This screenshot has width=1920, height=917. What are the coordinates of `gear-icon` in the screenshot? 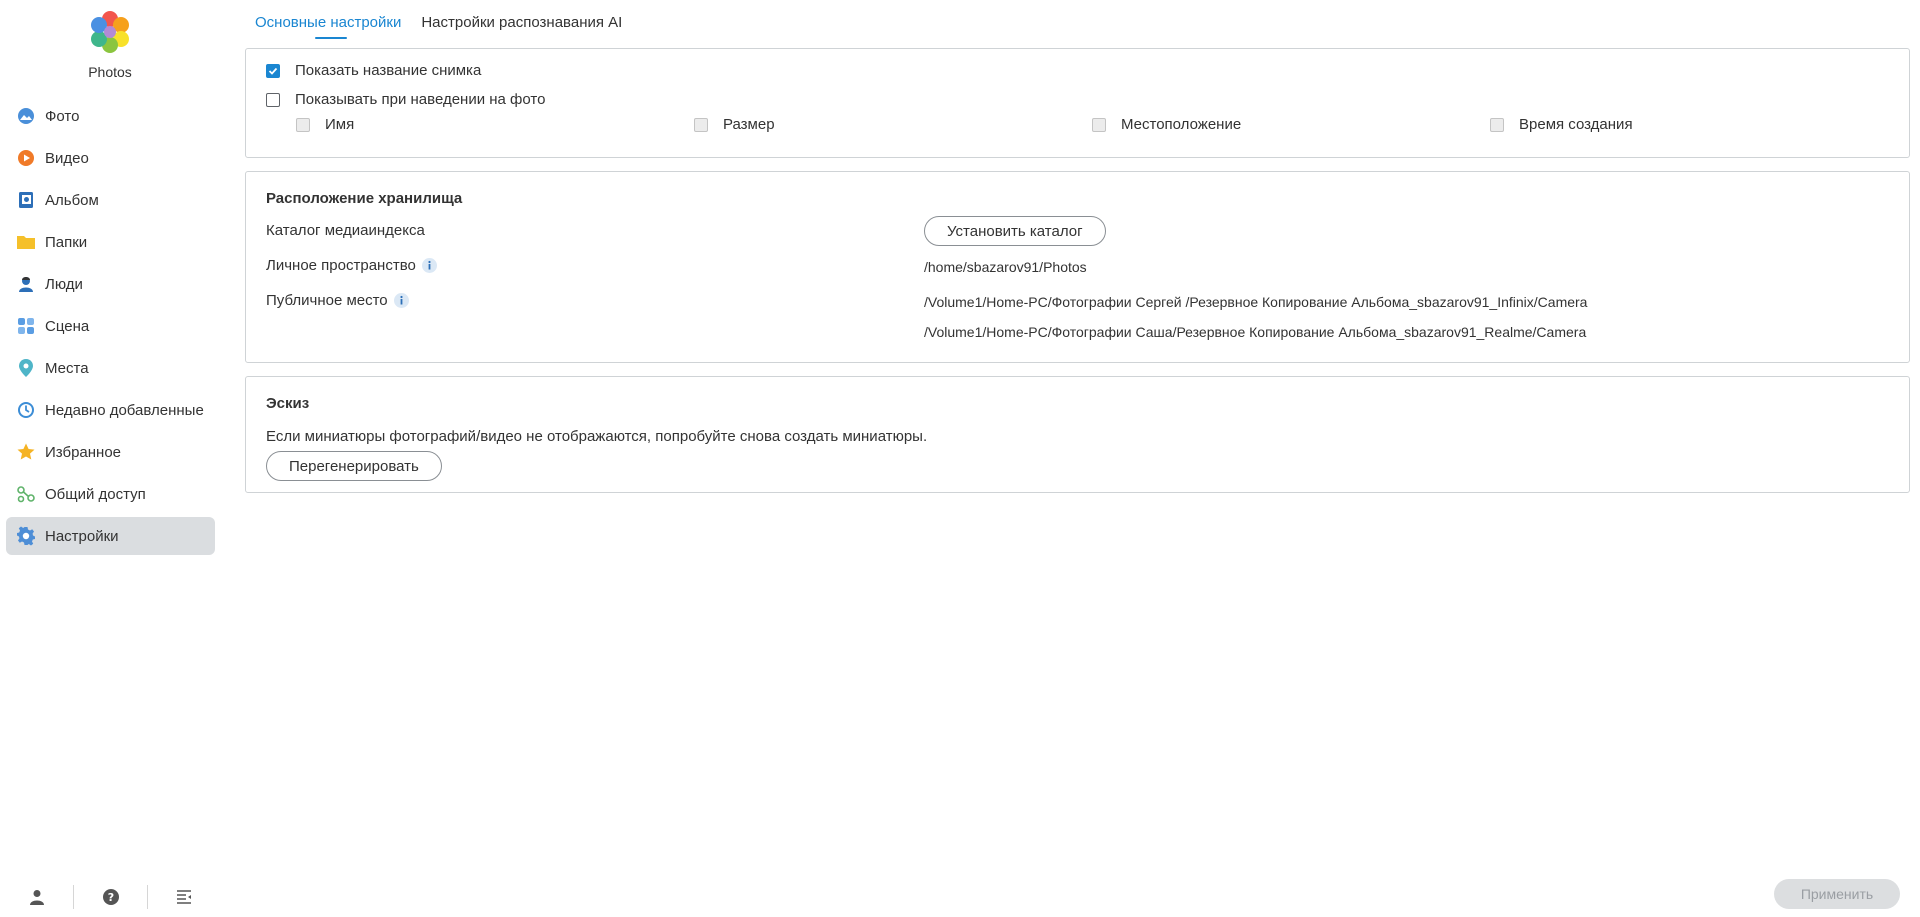 It's located at (26, 536).